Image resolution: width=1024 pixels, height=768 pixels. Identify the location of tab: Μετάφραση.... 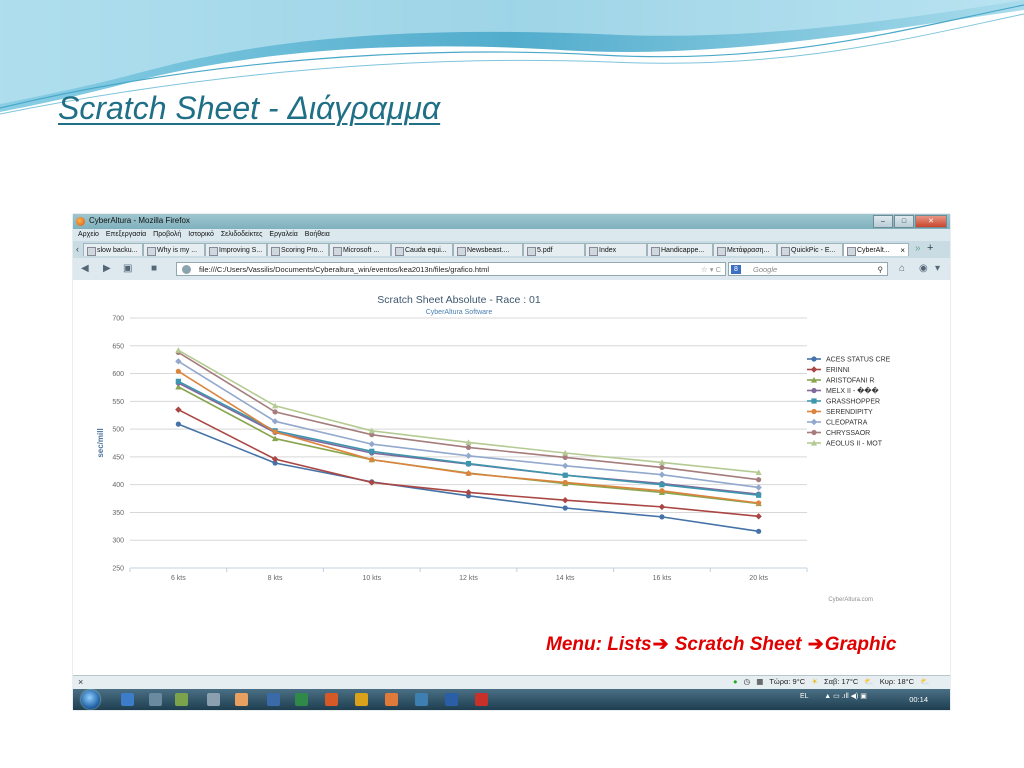
(745, 249).